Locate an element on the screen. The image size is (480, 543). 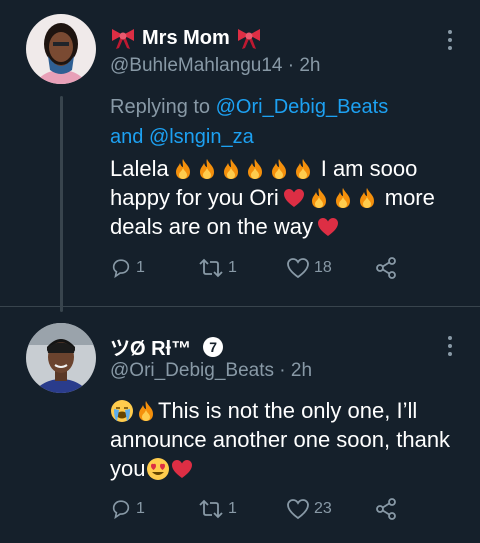
like-button: 18 is located at coordinates (330, 268).